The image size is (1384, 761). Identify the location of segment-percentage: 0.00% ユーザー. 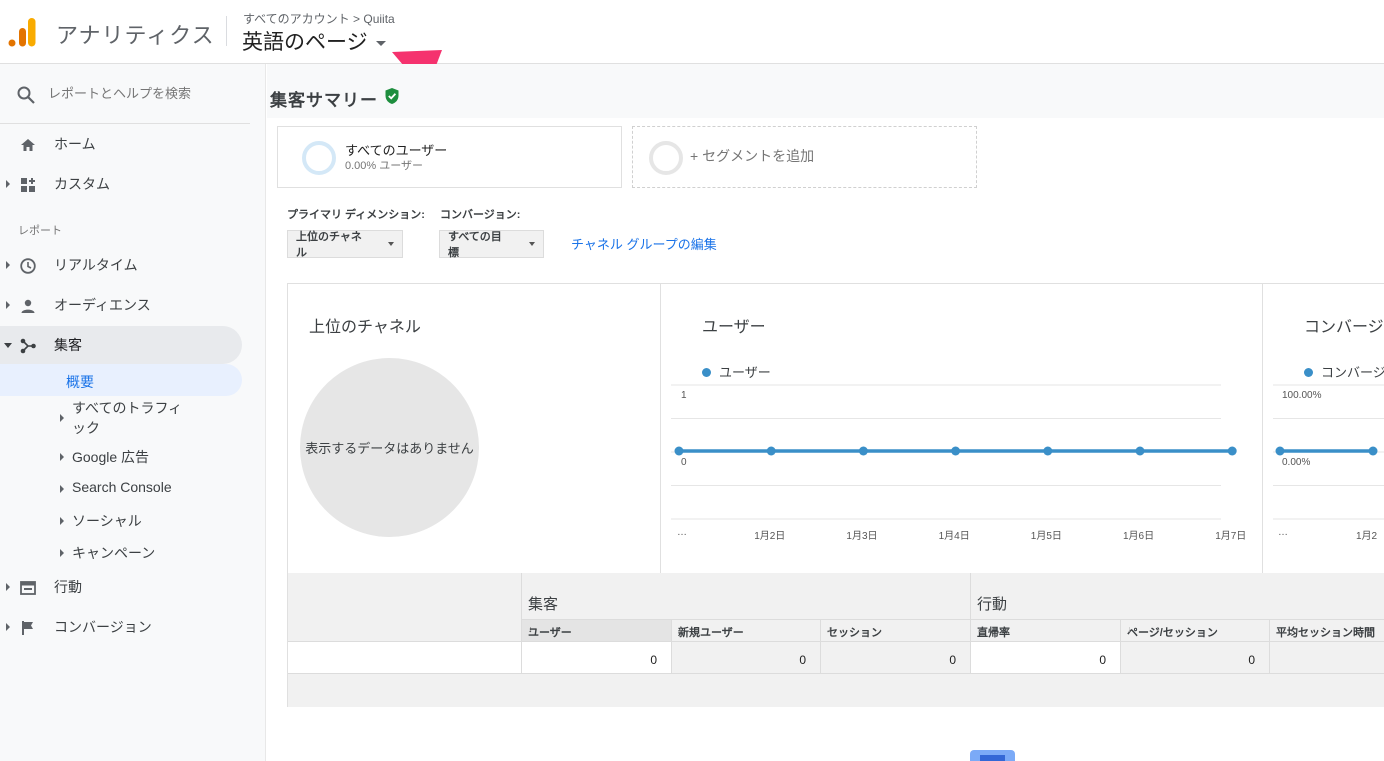
(384, 166).